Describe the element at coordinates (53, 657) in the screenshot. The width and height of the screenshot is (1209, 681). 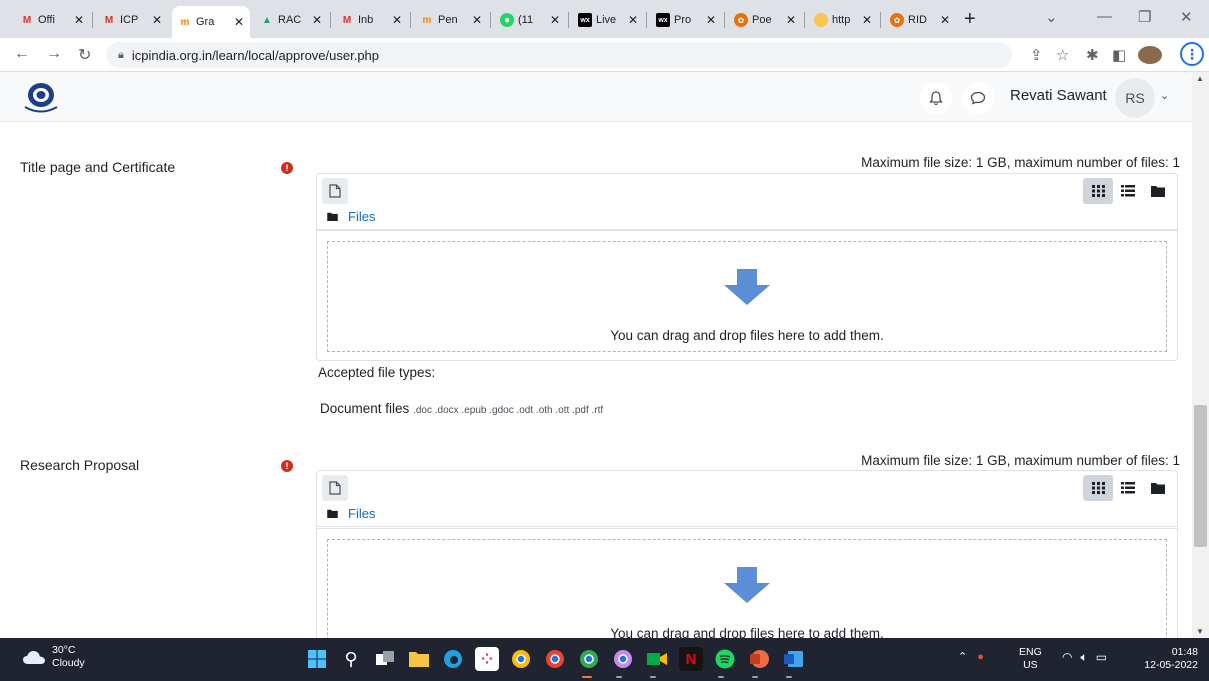
I see `weather-widget: 30°C Cloudy` at that location.